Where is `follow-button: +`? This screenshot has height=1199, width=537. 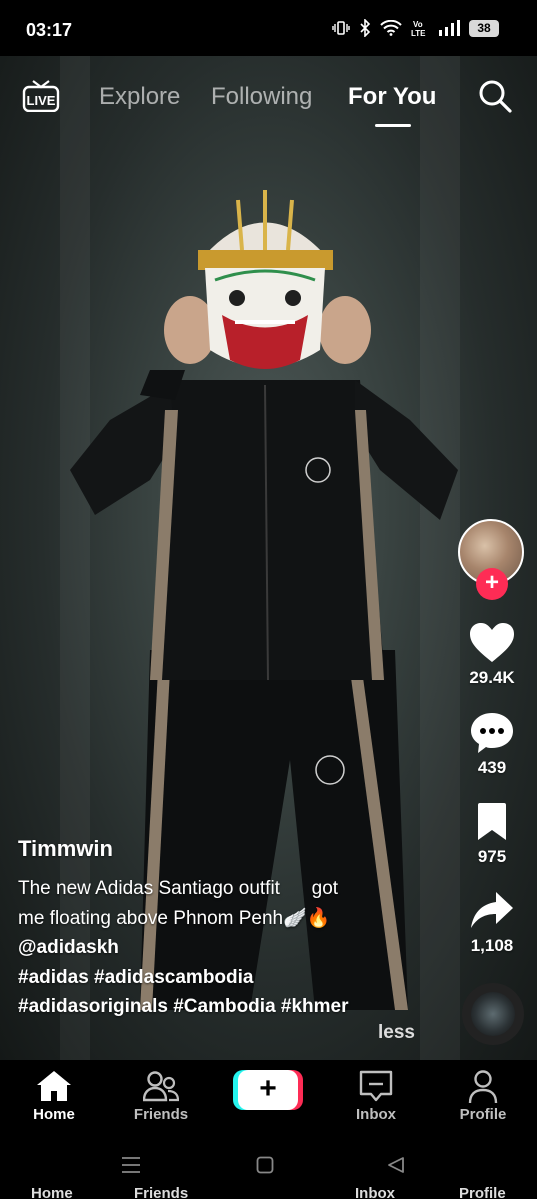
follow-button: + is located at coordinates (492, 584).